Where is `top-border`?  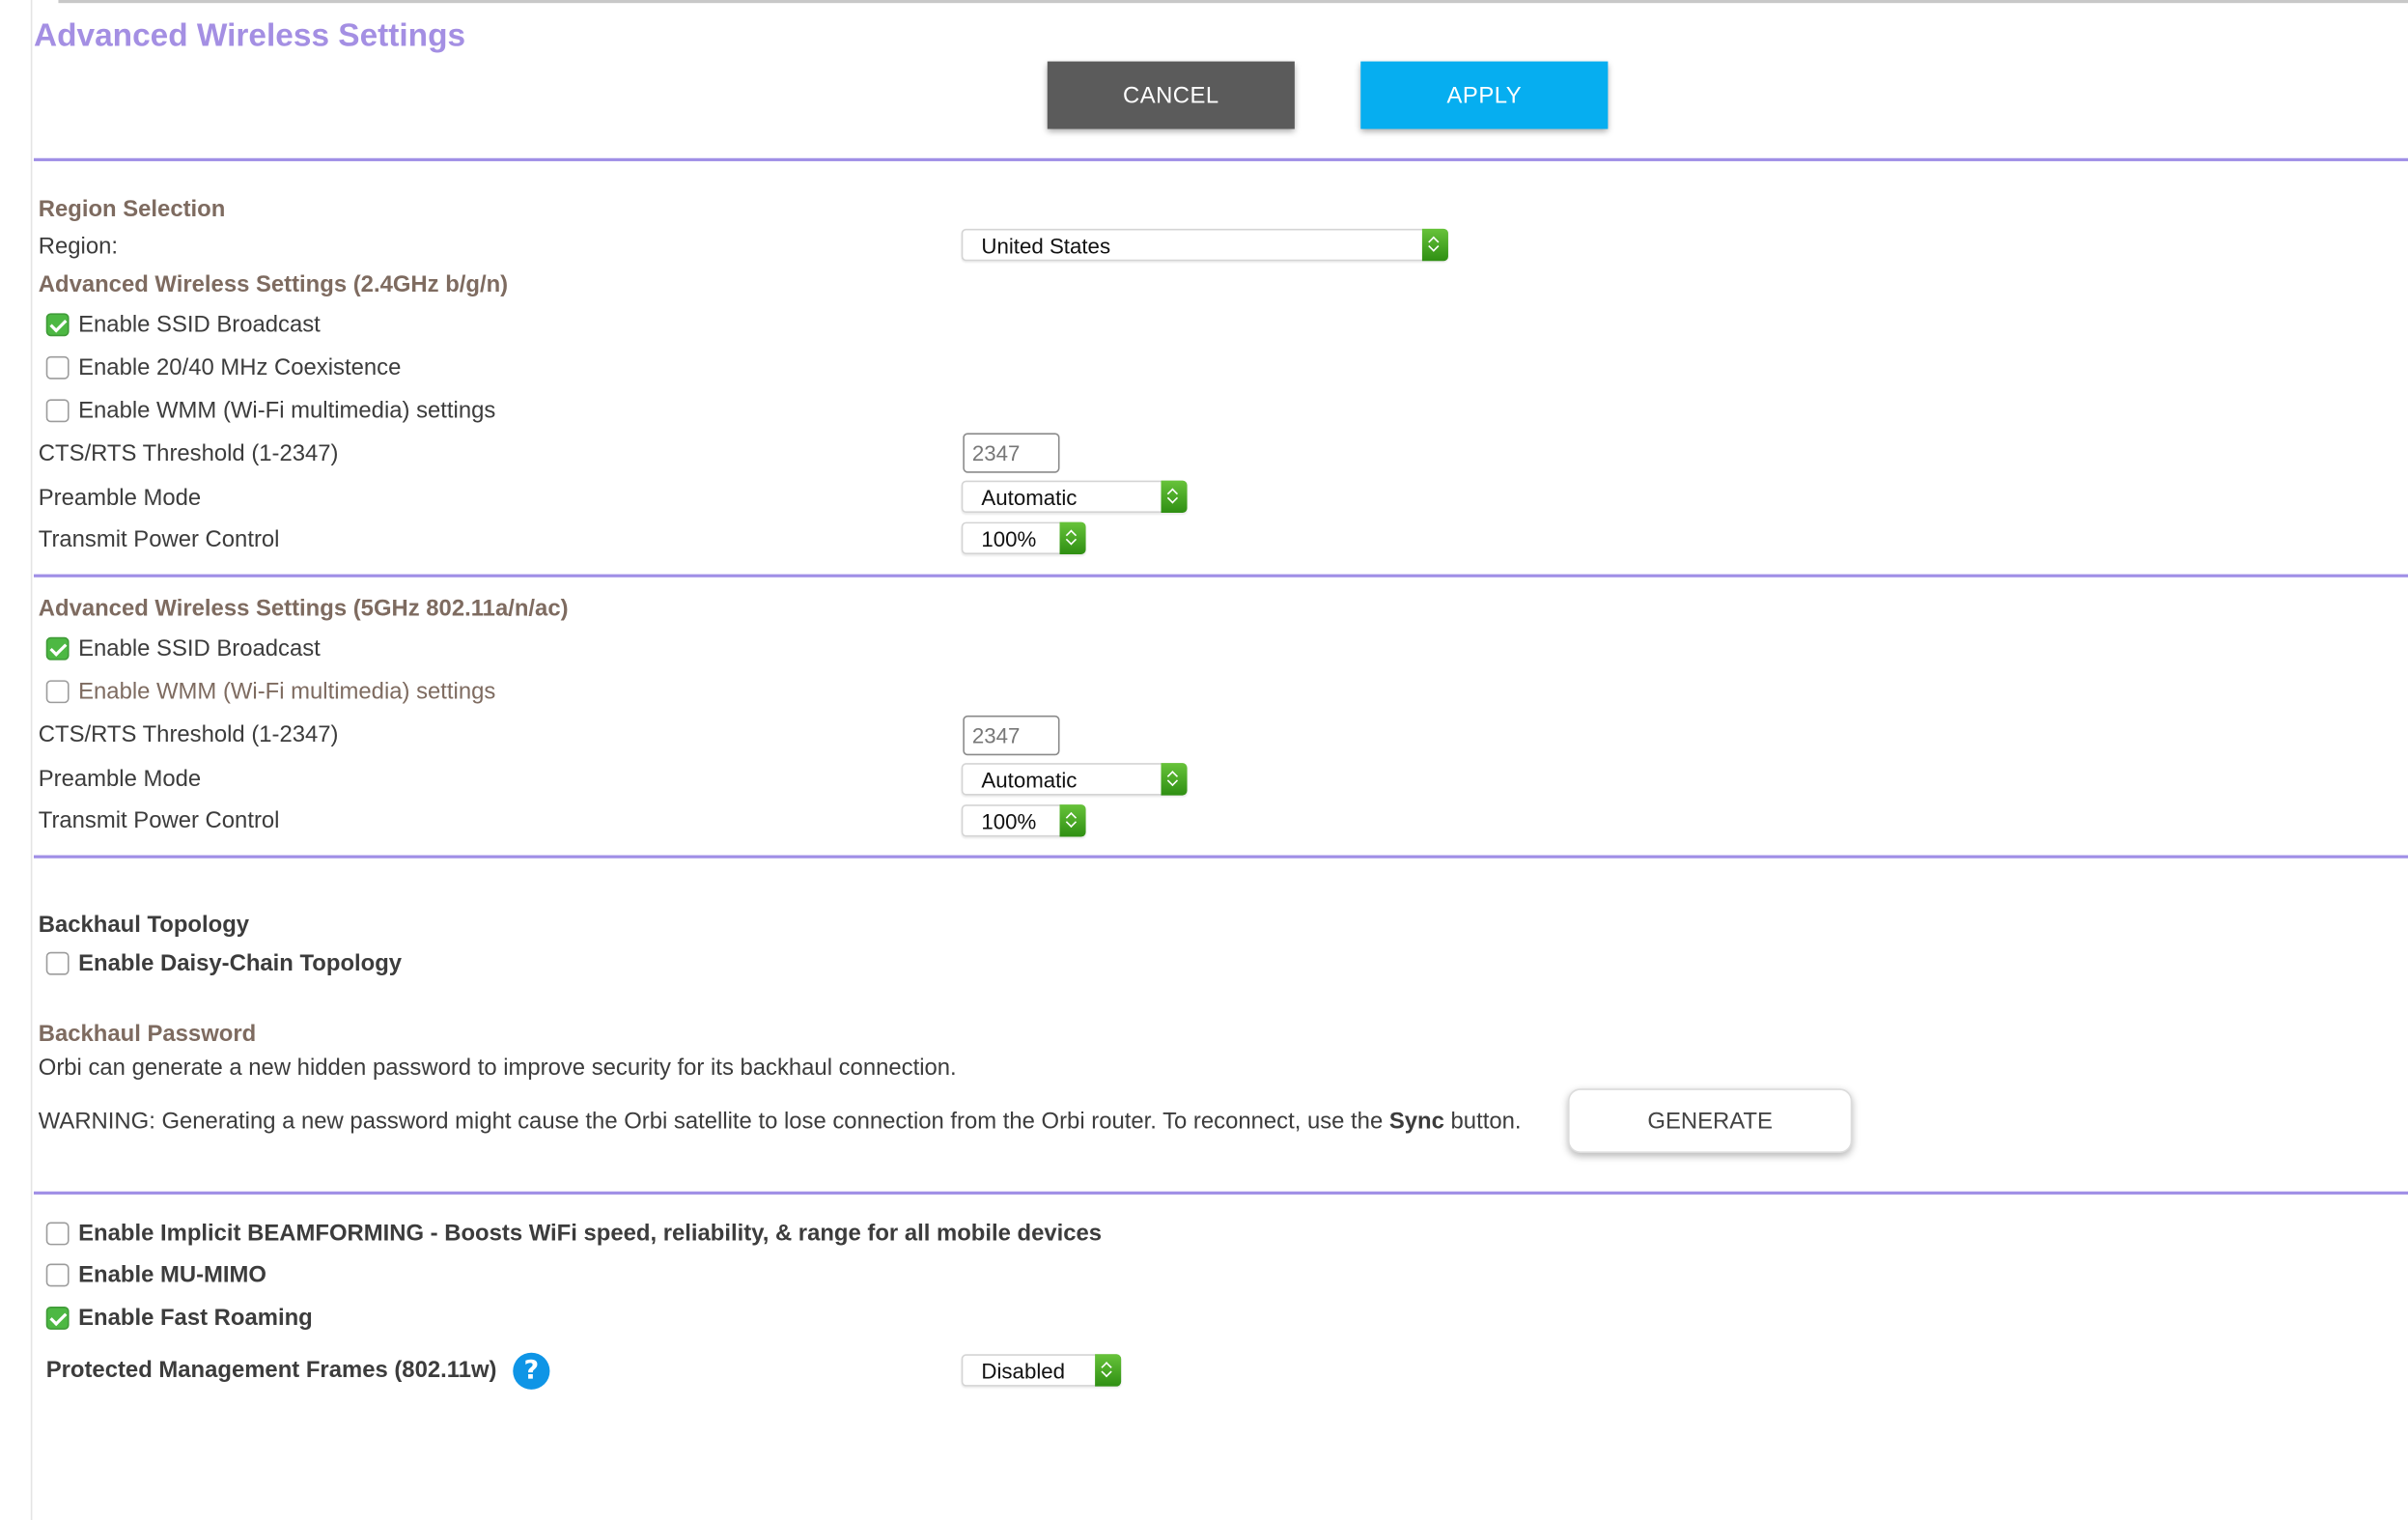 top-border is located at coordinates (1233, 2).